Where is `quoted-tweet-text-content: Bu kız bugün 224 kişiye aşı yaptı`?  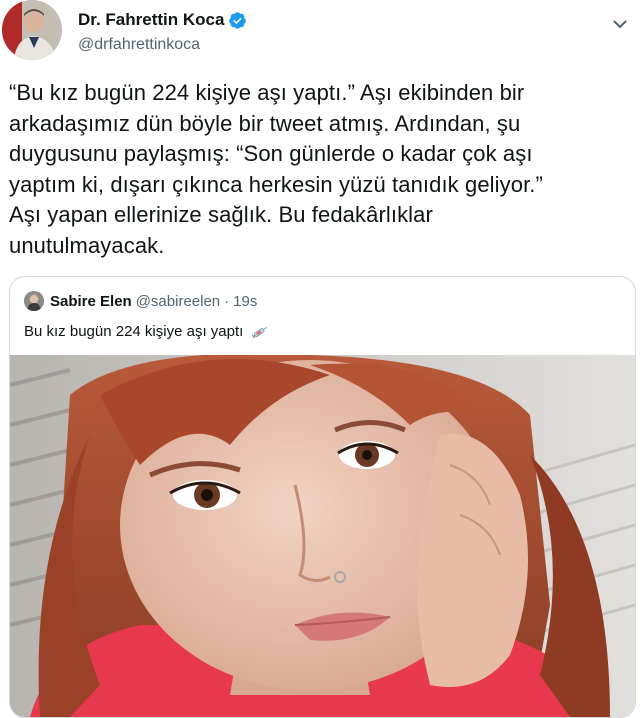
quoted-tweet-text-content: Bu kız bugün 224 kişiye aşı yaptı is located at coordinates (134, 331).